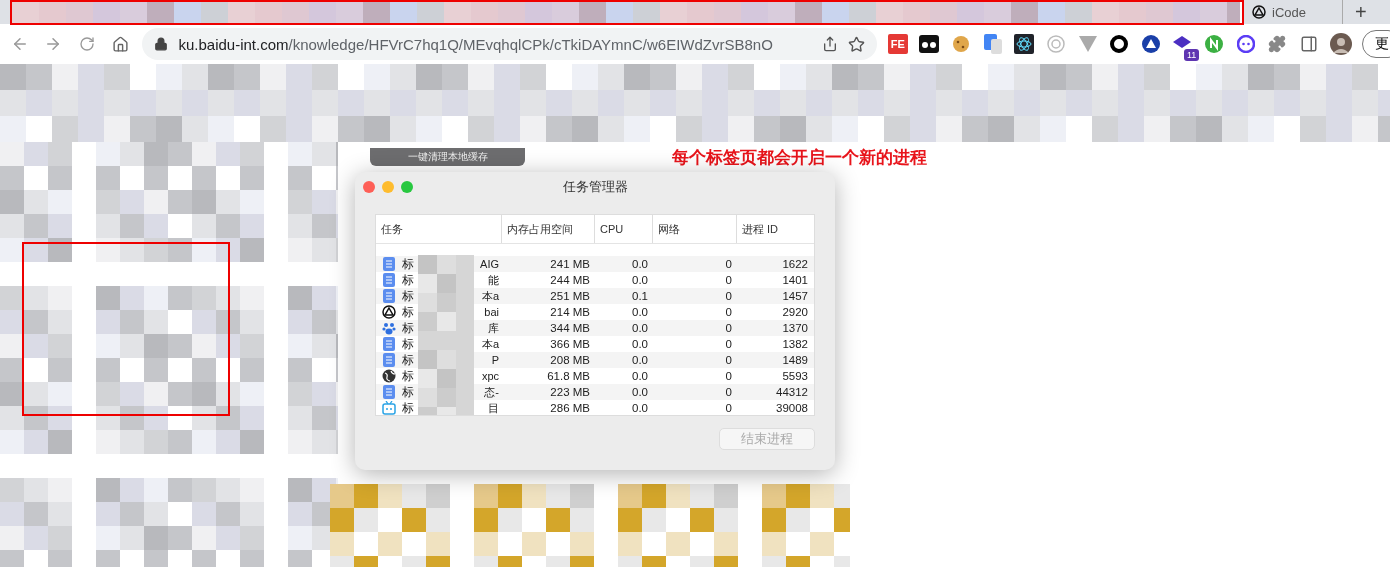 The image size is (1390, 567). What do you see at coordinates (494, 328) in the screenshot?
I see `table-cell-text: 库` at bounding box center [494, 328].